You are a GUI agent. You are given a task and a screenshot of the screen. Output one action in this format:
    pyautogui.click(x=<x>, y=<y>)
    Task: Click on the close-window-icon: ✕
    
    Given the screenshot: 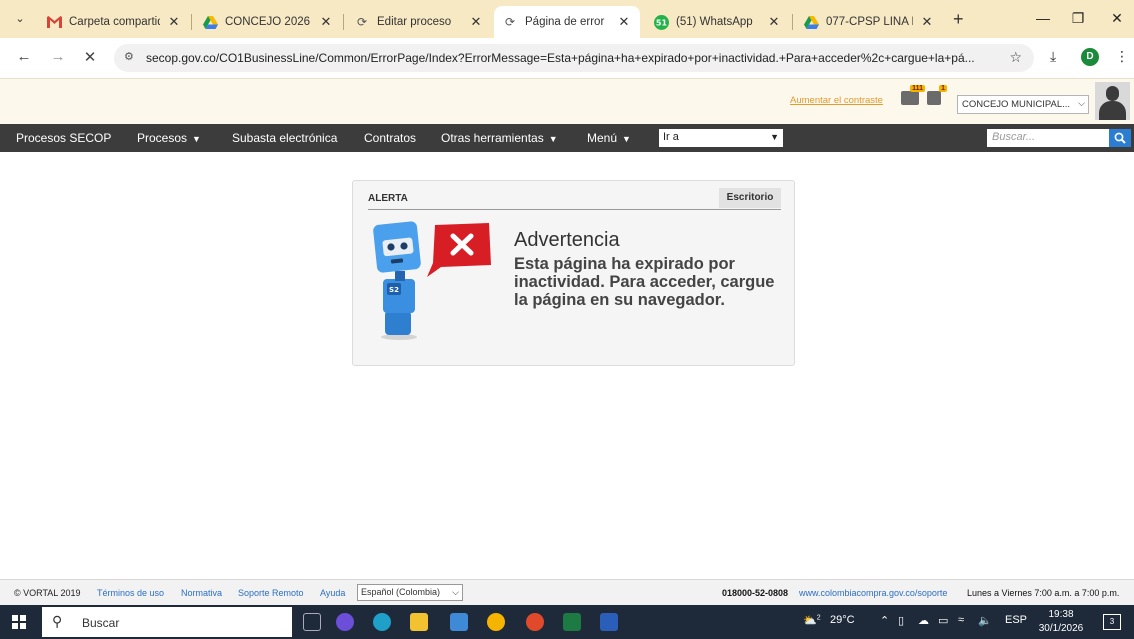 What is the action you would take?
    pyautogui.click(x=1117, y=18)
    